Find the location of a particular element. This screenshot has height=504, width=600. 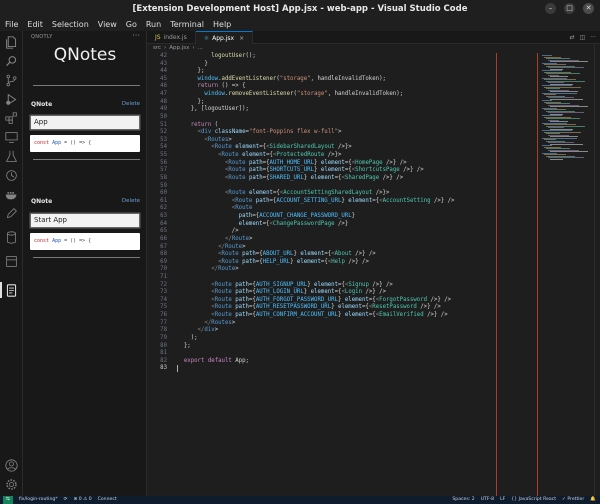

prettier-status: ✓ Prettier is located at coordinates (573, 500).